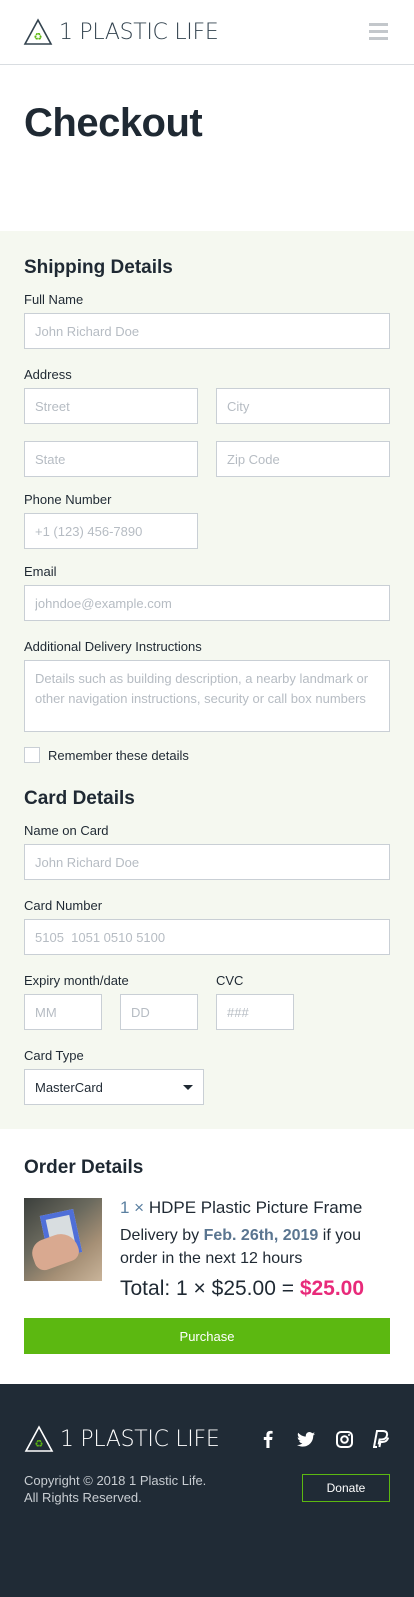 The image size is (414, 1597). What do you see at coordinates (66, 830) in the screenshot?
I see `name-on-card-label: Name on Card` at bounding box center [66, 830].